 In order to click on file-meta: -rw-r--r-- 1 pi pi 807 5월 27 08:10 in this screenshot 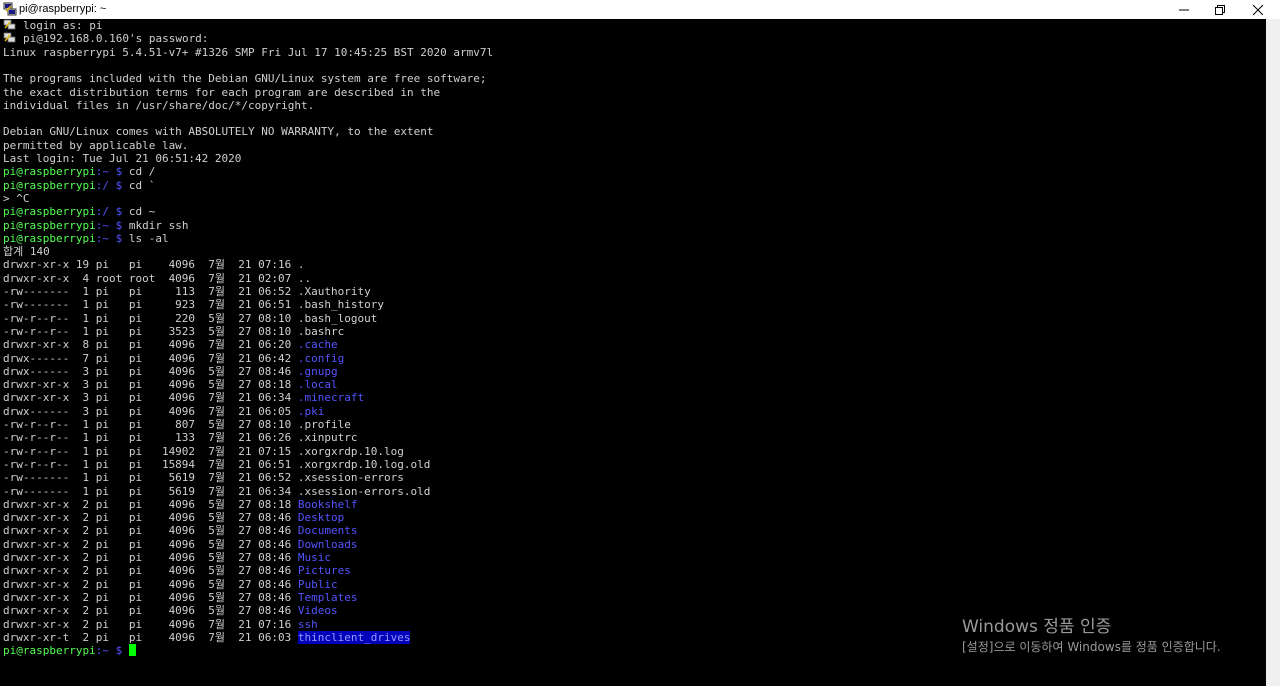, I will do `click(150, 424)`.